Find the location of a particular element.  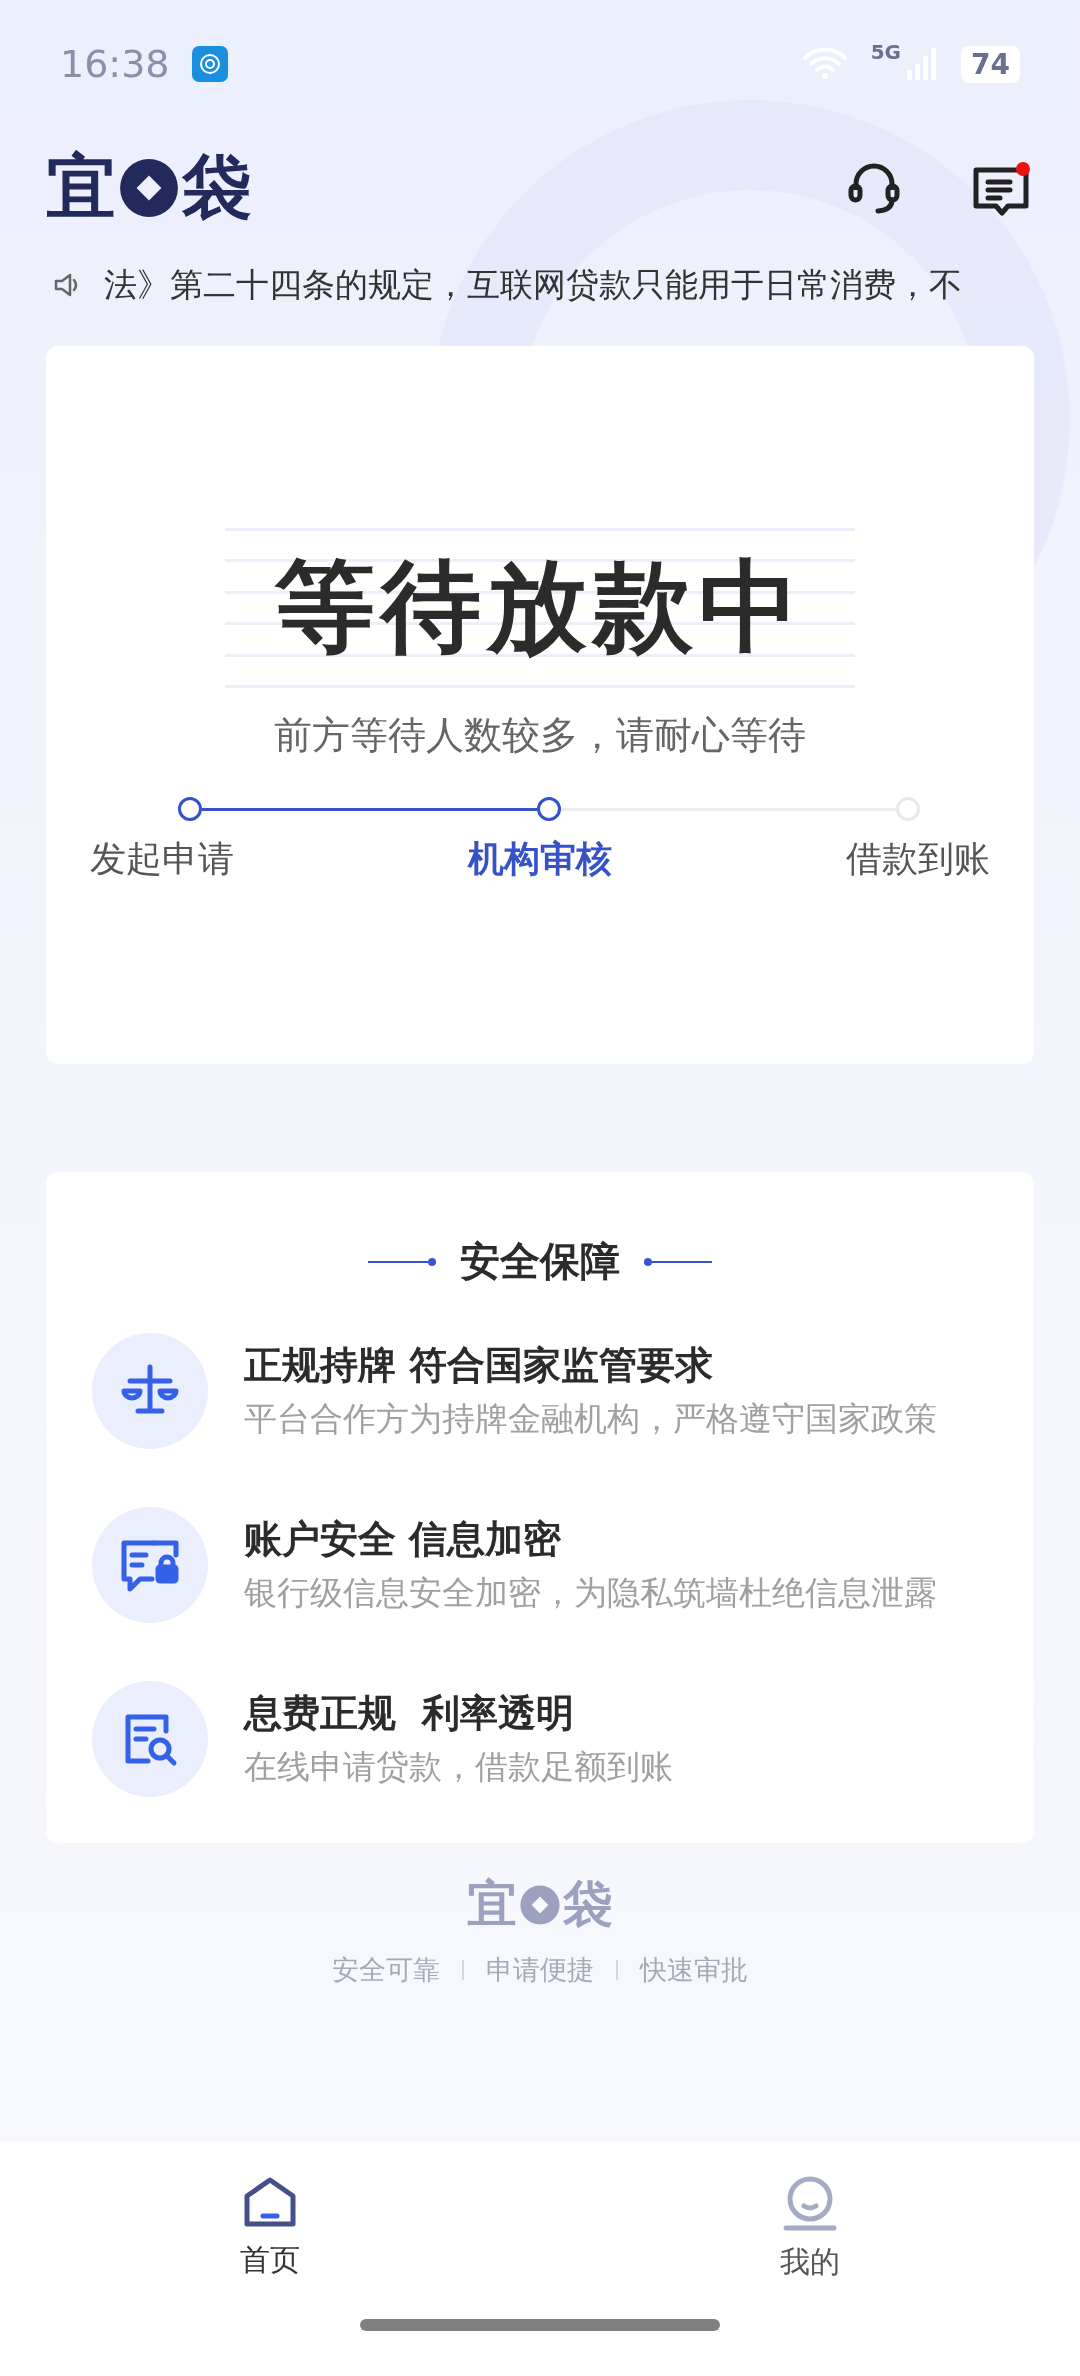

tagline: 申请便捷 is located at coordinates (540, 1970).